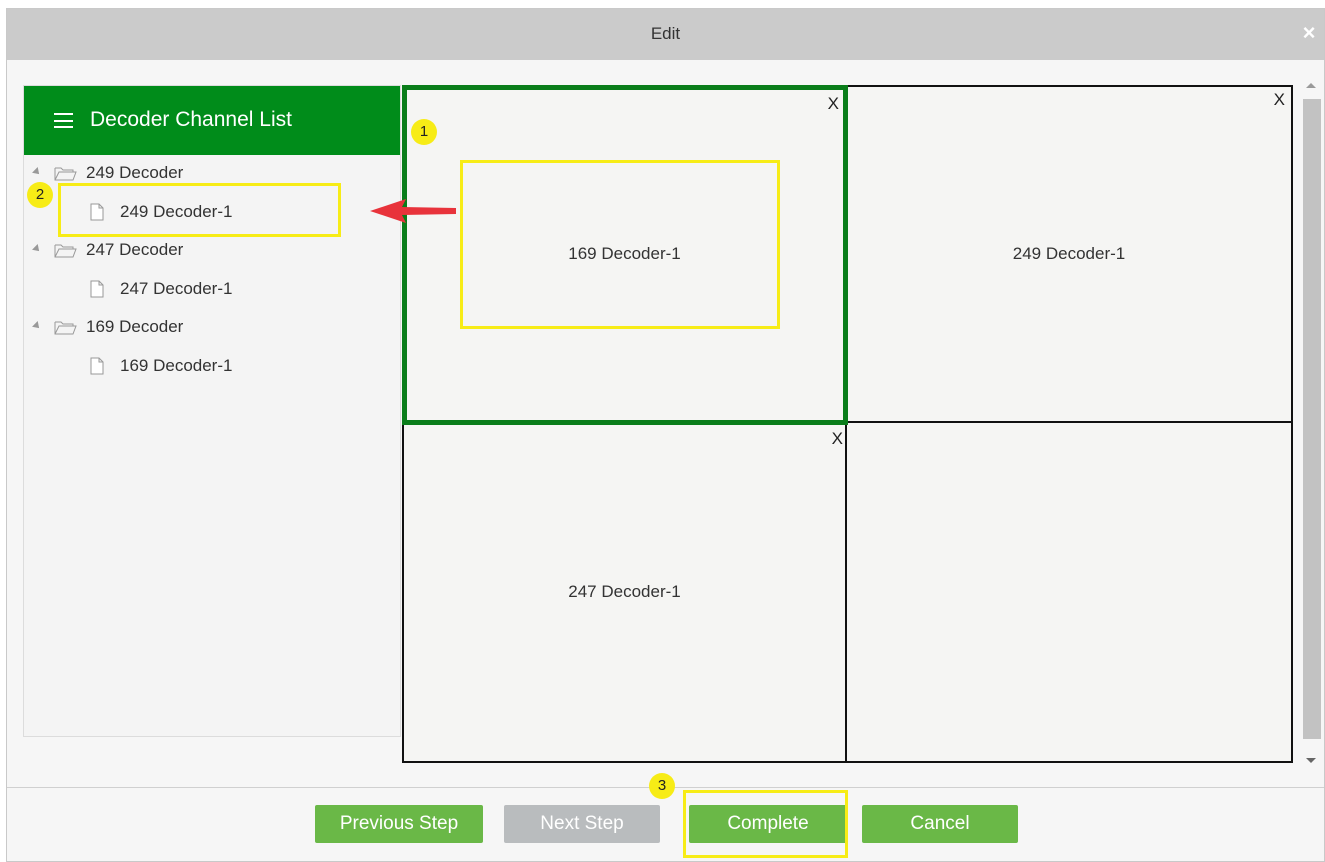 The image size is (1325, 862). What do you see at coordinates (424, 132) in the screenshot?
I see `step-badge-1: 1` at bounding box center [424, 132].